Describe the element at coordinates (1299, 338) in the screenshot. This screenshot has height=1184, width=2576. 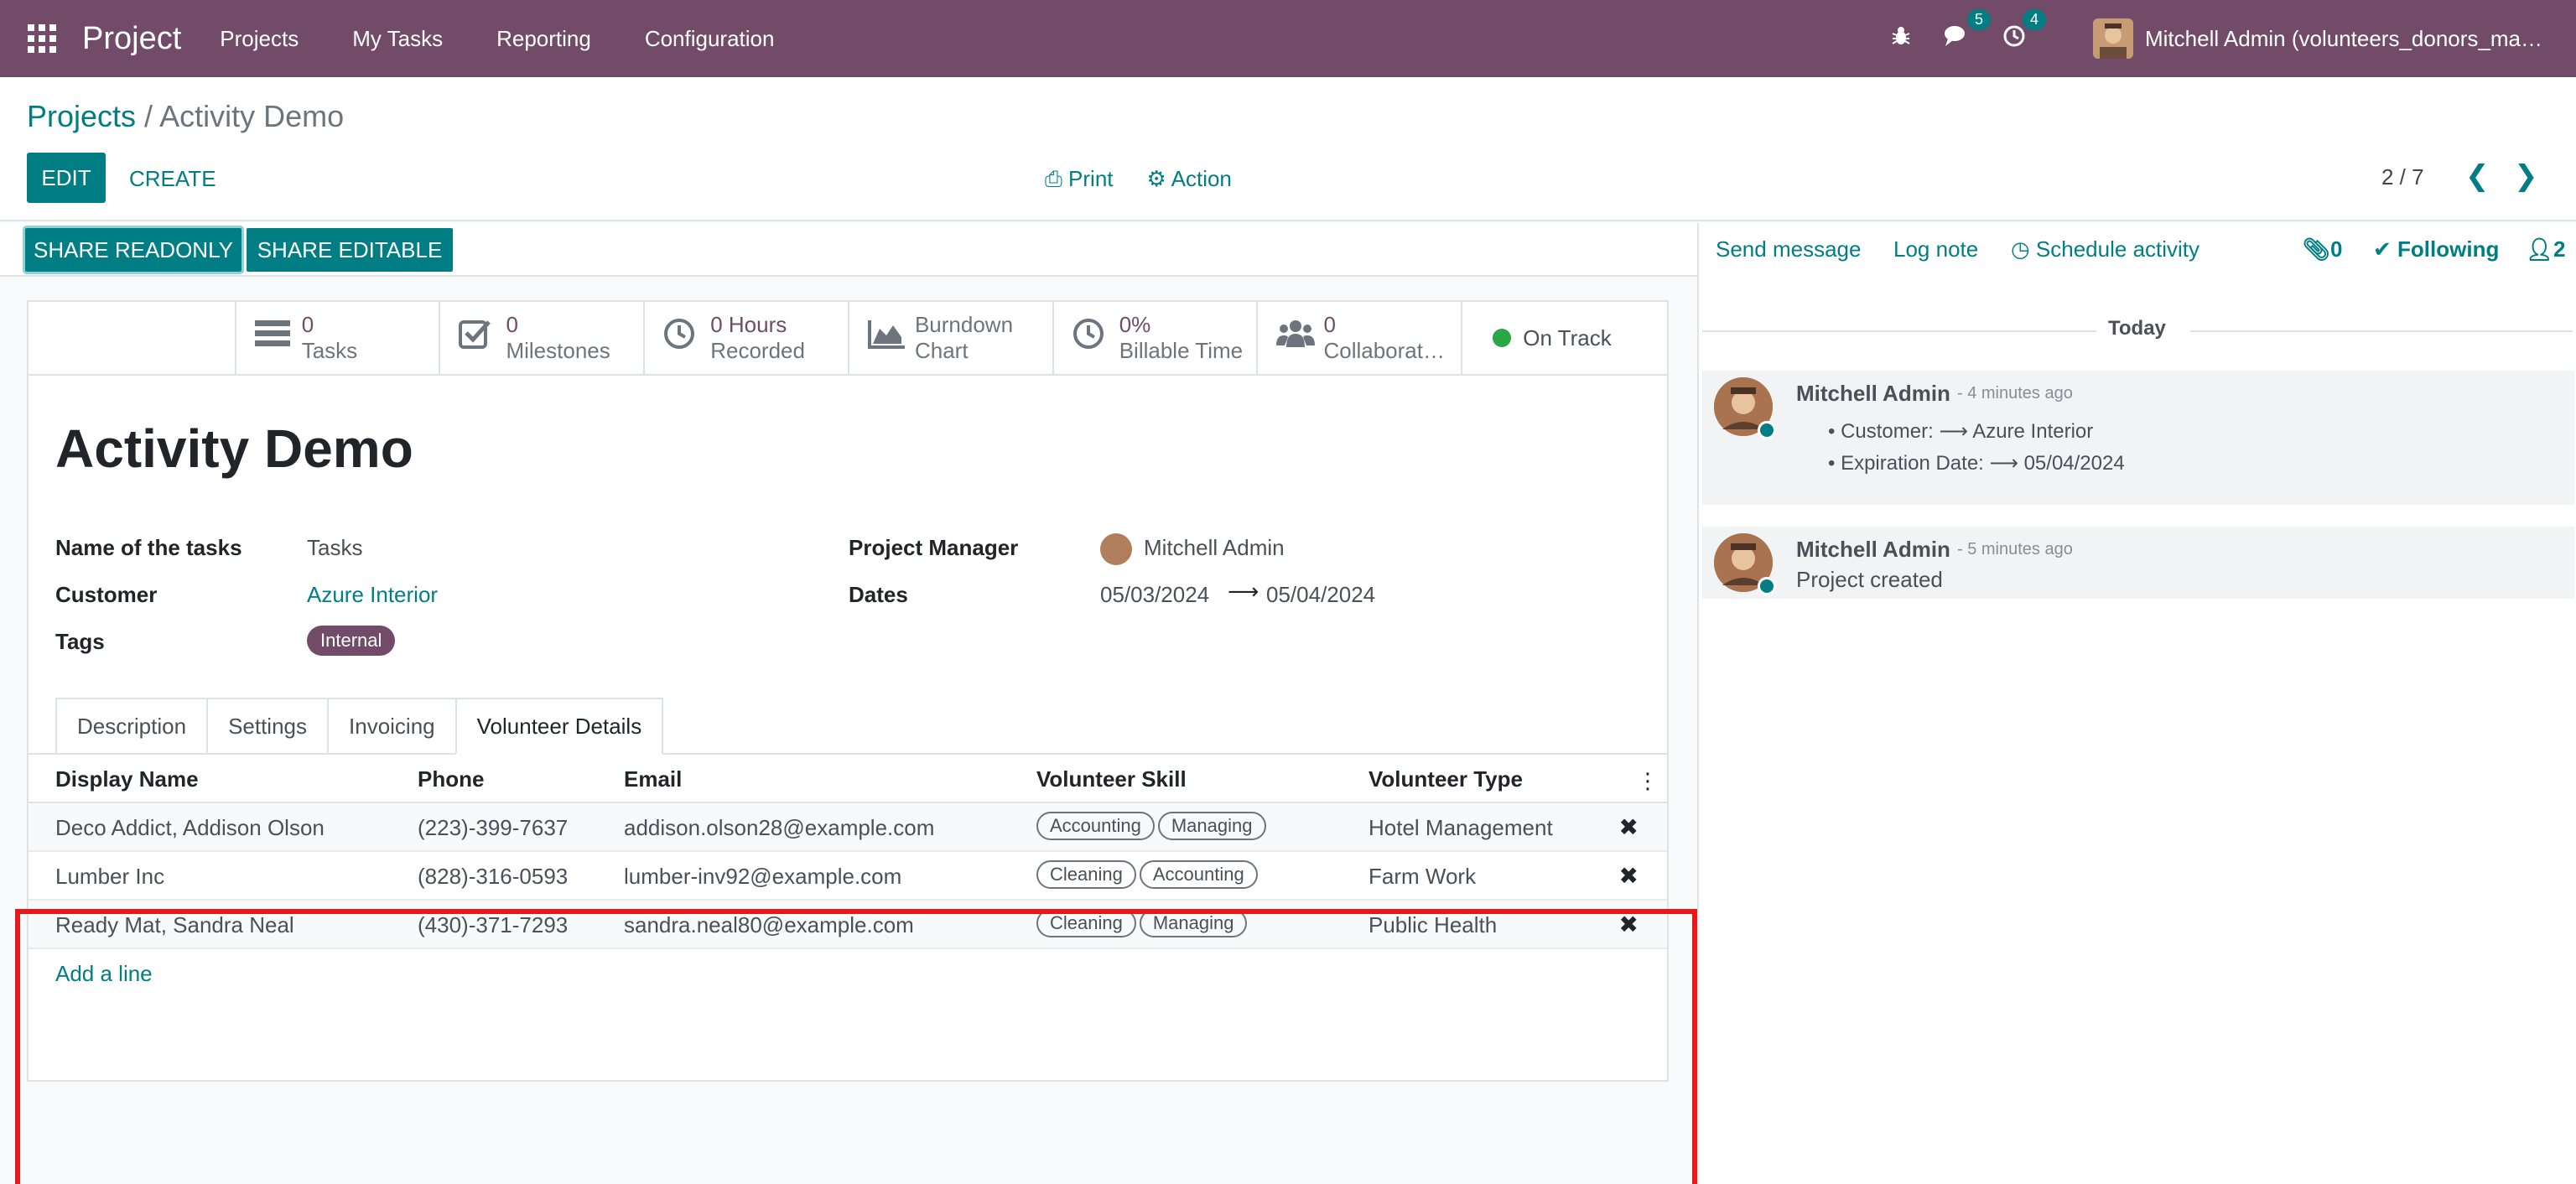
I see `users-icon` at that location.